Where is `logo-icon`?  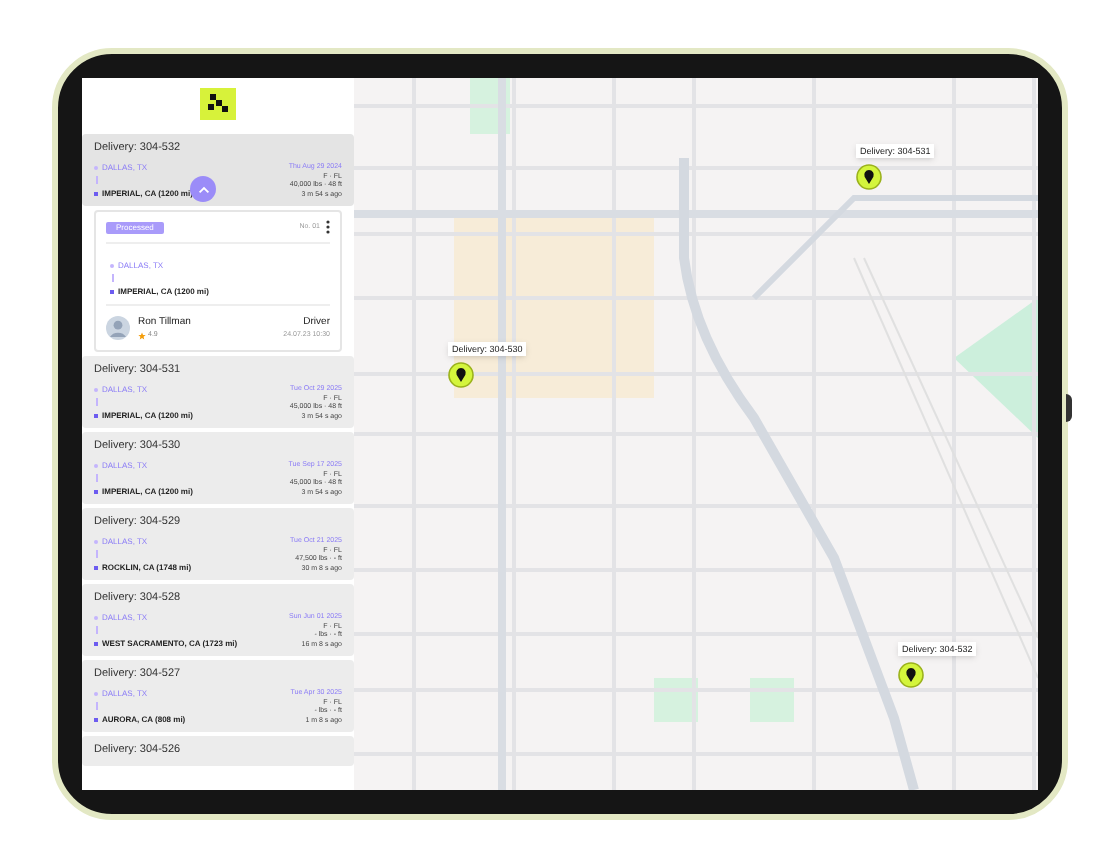
logo-icon is located at coordinates (218, 104).